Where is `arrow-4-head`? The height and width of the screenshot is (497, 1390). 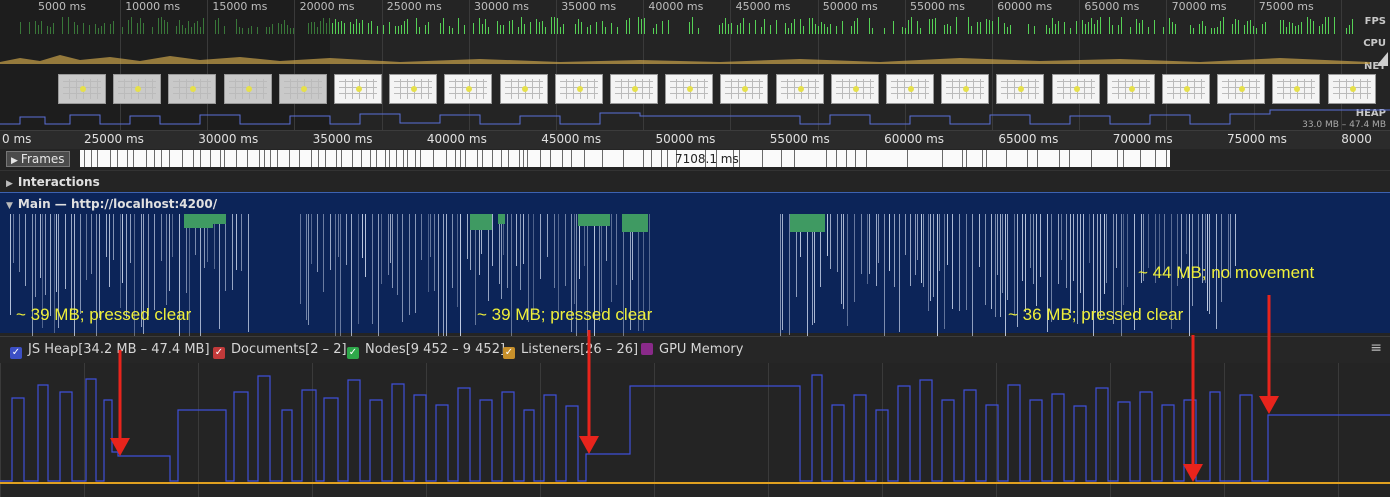 arrow-4-head is located at coordinates (1269, 405).